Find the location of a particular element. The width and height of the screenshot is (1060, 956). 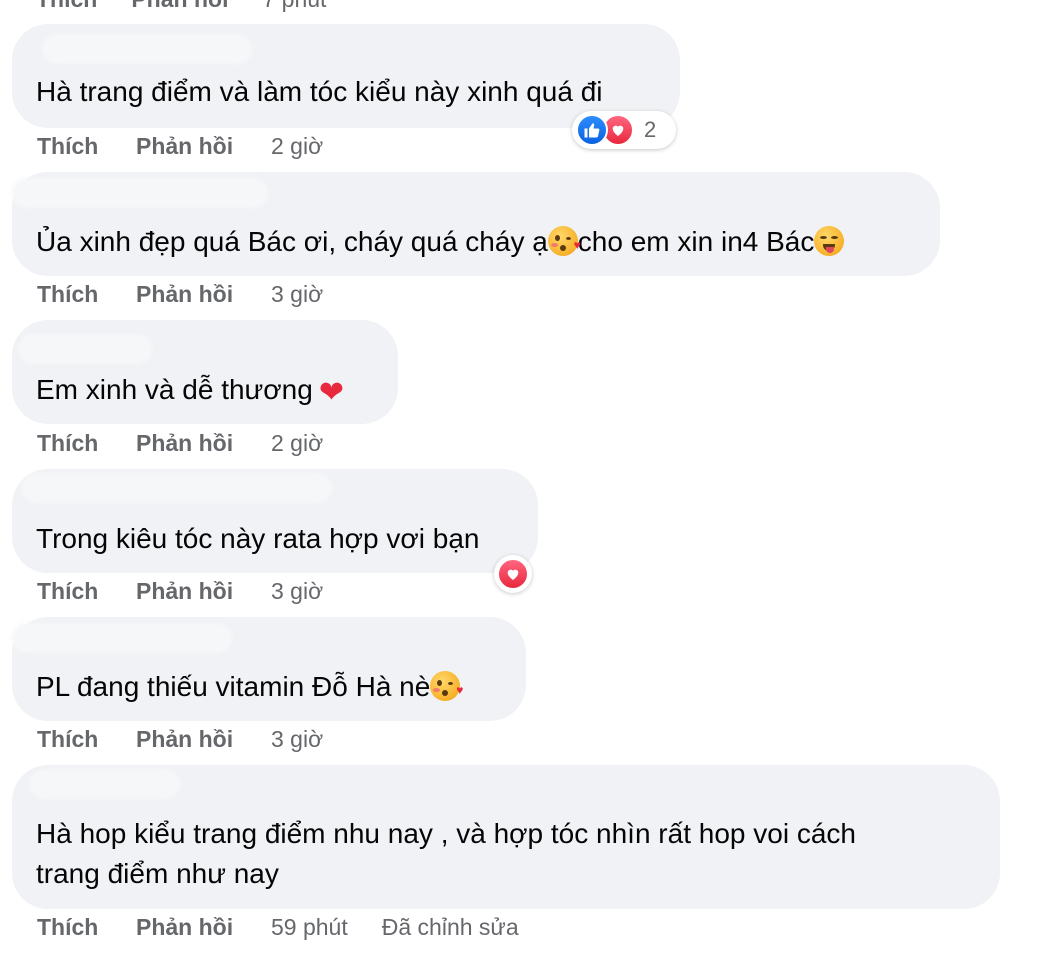

edited-label: Đã chỉnh sửa is located at coordinates (450, 927).